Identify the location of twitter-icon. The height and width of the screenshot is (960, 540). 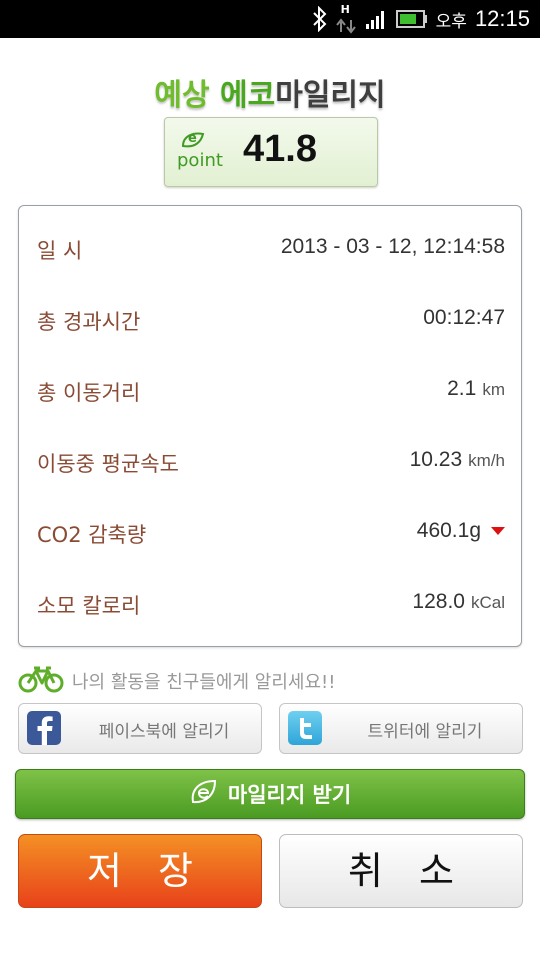
(305, 728).